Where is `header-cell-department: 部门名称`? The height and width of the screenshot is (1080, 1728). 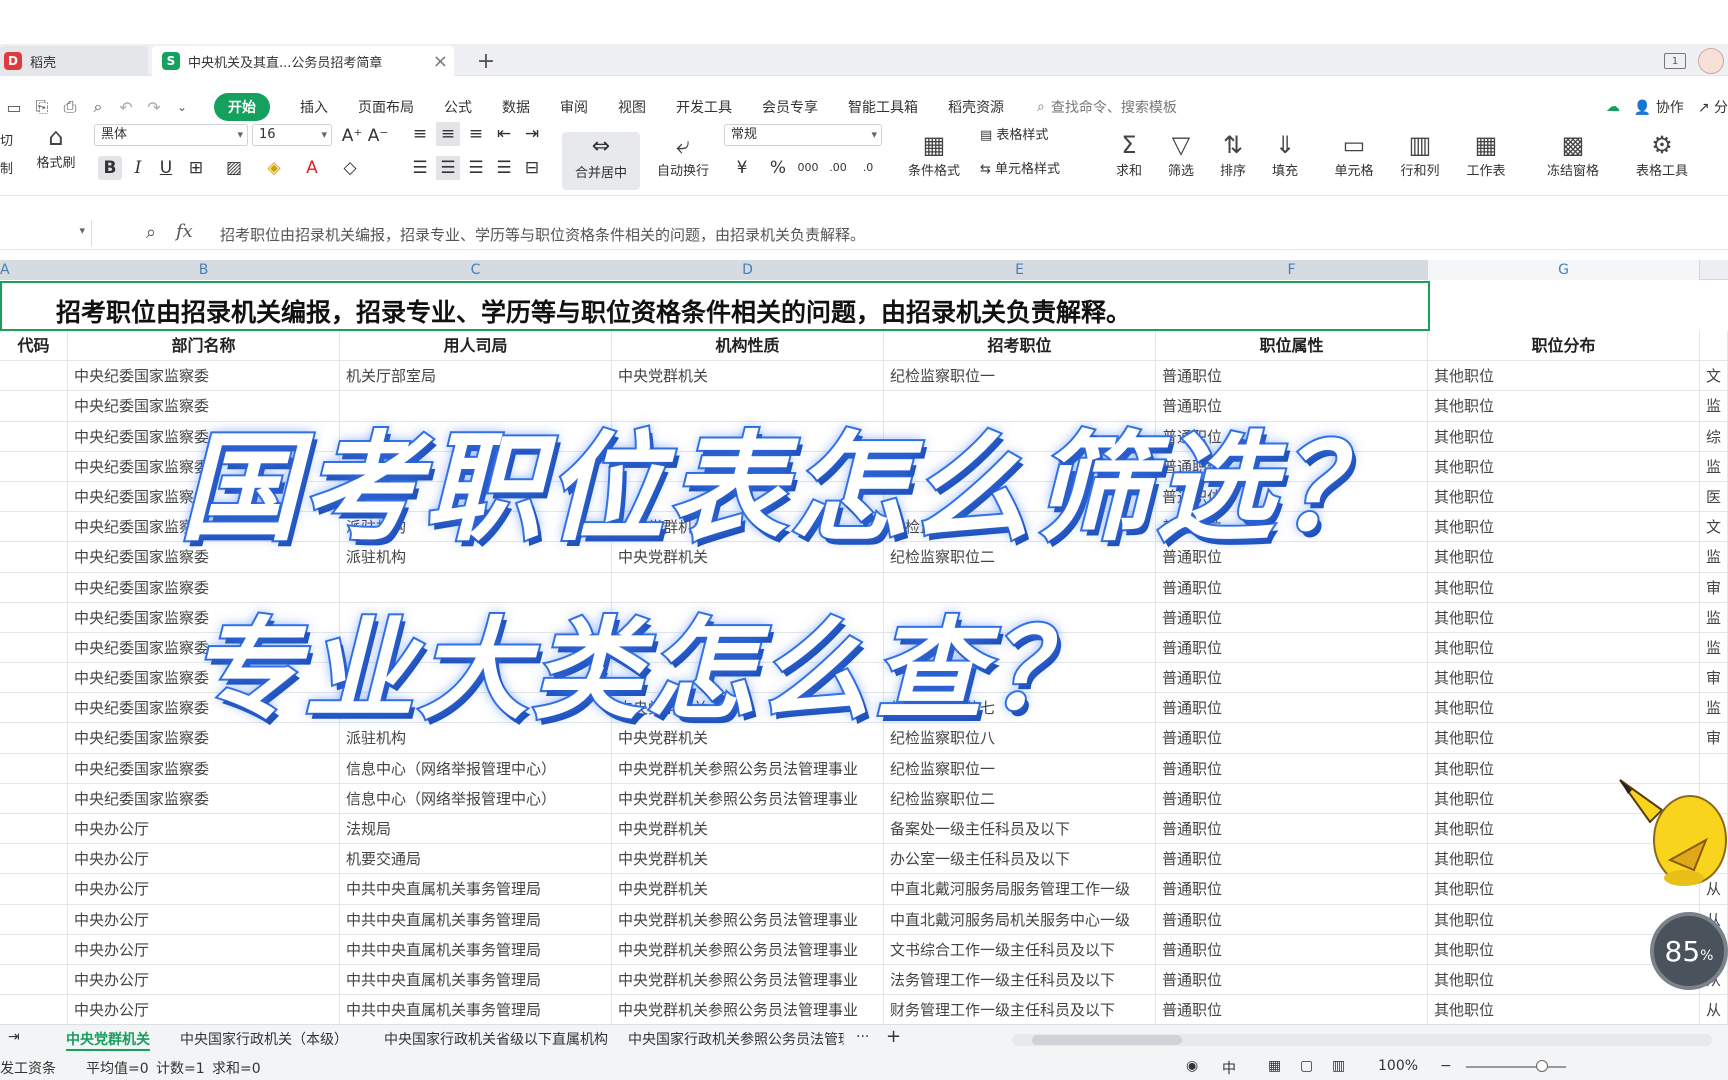
header-cell-department: 部门名称 is located at coordinates (204, 346).